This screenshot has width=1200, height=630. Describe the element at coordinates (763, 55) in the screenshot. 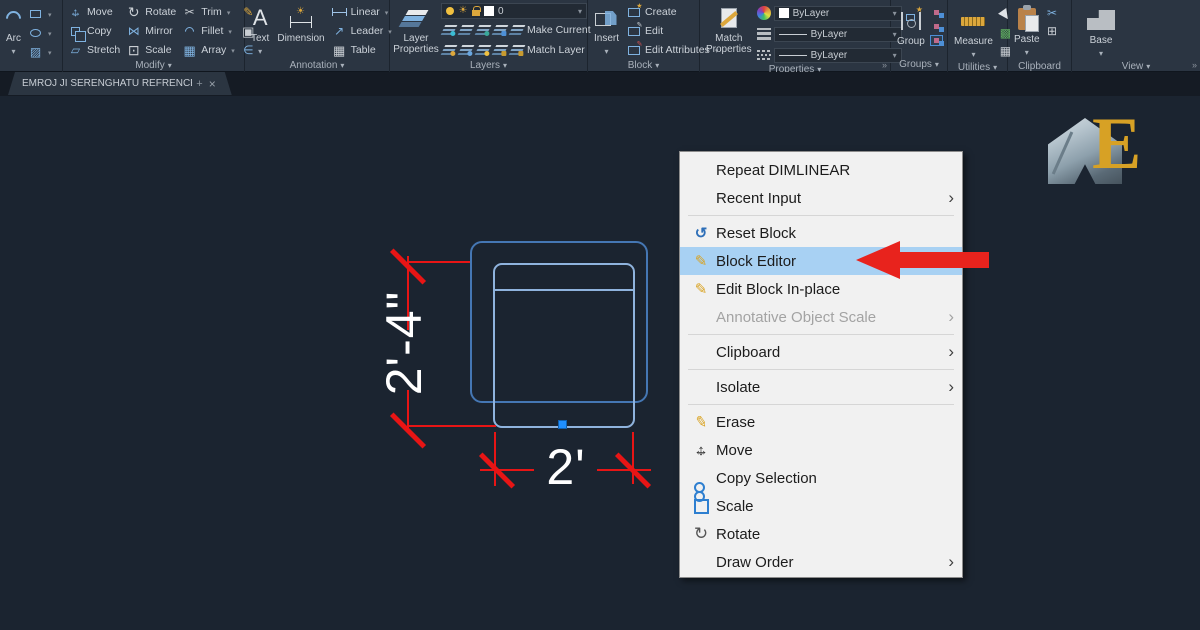

I see `linetype-icon` at that location.